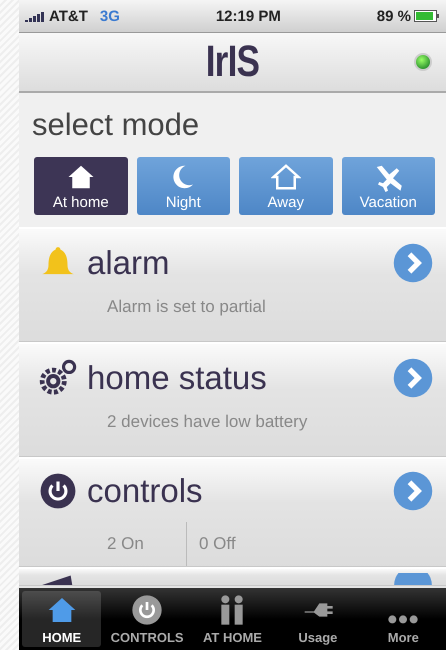 The width and height of the screenshot is (446, 650). What do you see at coordinates (393, 16) in the screenshot?
I see `battery-text: 89 %` at bounding box center [393, 16].